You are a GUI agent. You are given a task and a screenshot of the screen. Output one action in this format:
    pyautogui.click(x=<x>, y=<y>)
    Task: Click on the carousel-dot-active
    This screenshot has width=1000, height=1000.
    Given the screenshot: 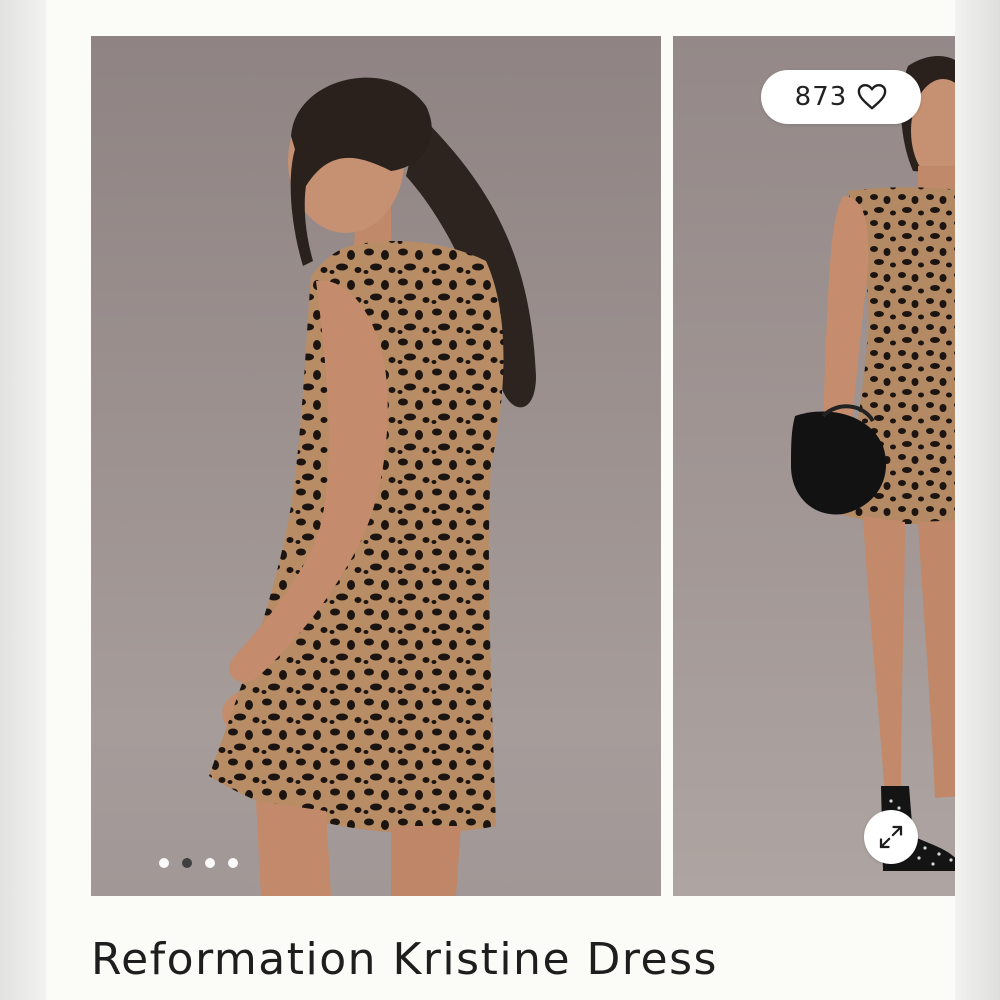 What is the action you would take?
    pyautogui.click(x=187, y=863)
    